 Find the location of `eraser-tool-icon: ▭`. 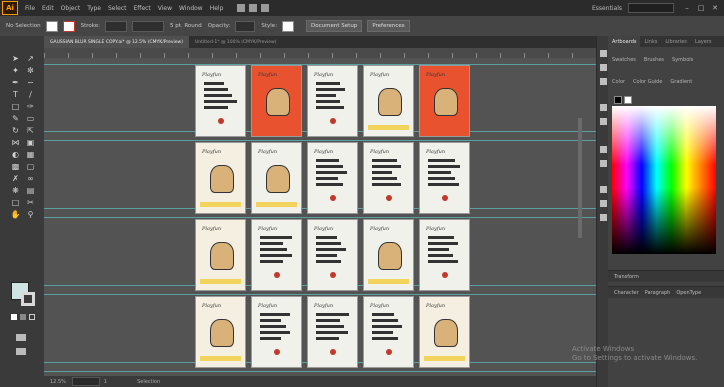

eraser-tool-icon: ▭ is located at coordinates (30, 118).